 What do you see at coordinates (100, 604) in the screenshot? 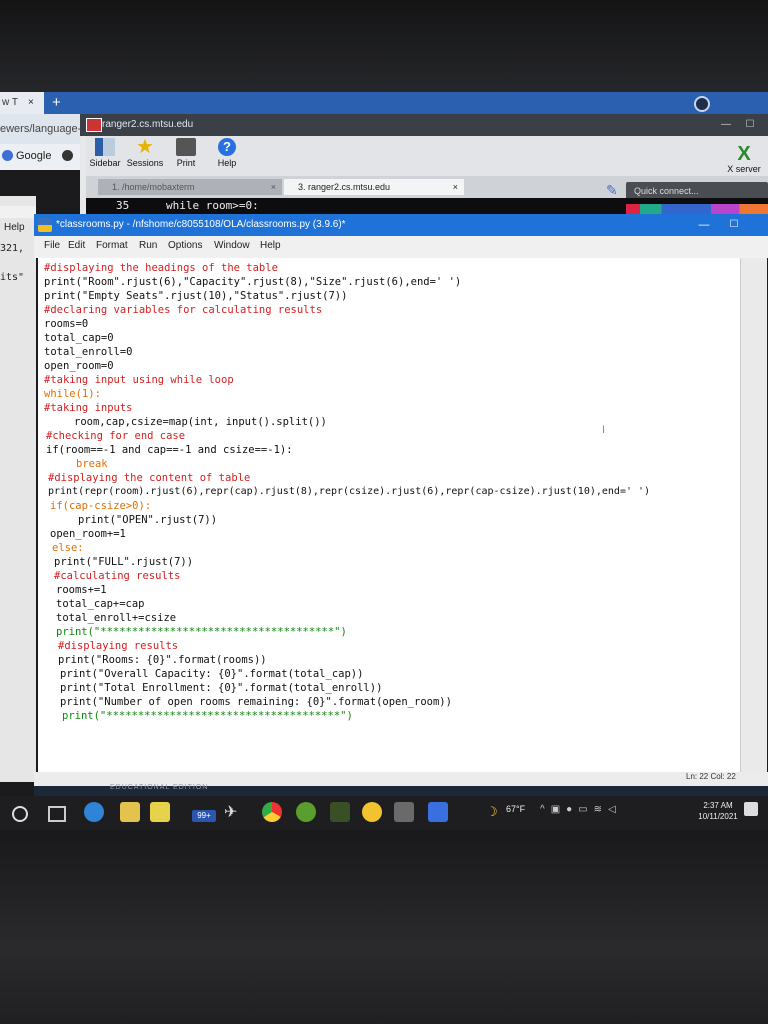
I see `code-line: total_cap+=cap` at bounding box center [100, 604].